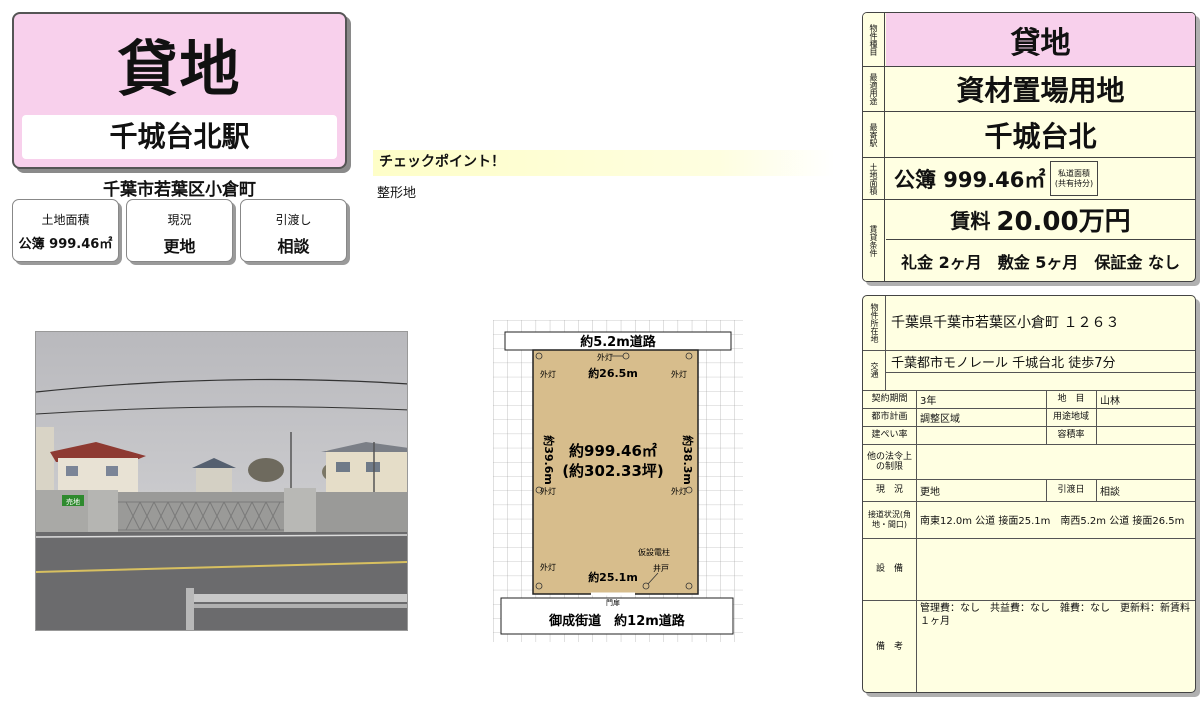 Image resolution: width=1200 pixels, height=709 pixels. I want to click on pole-label: 仮設電柱, so click(654, 552).